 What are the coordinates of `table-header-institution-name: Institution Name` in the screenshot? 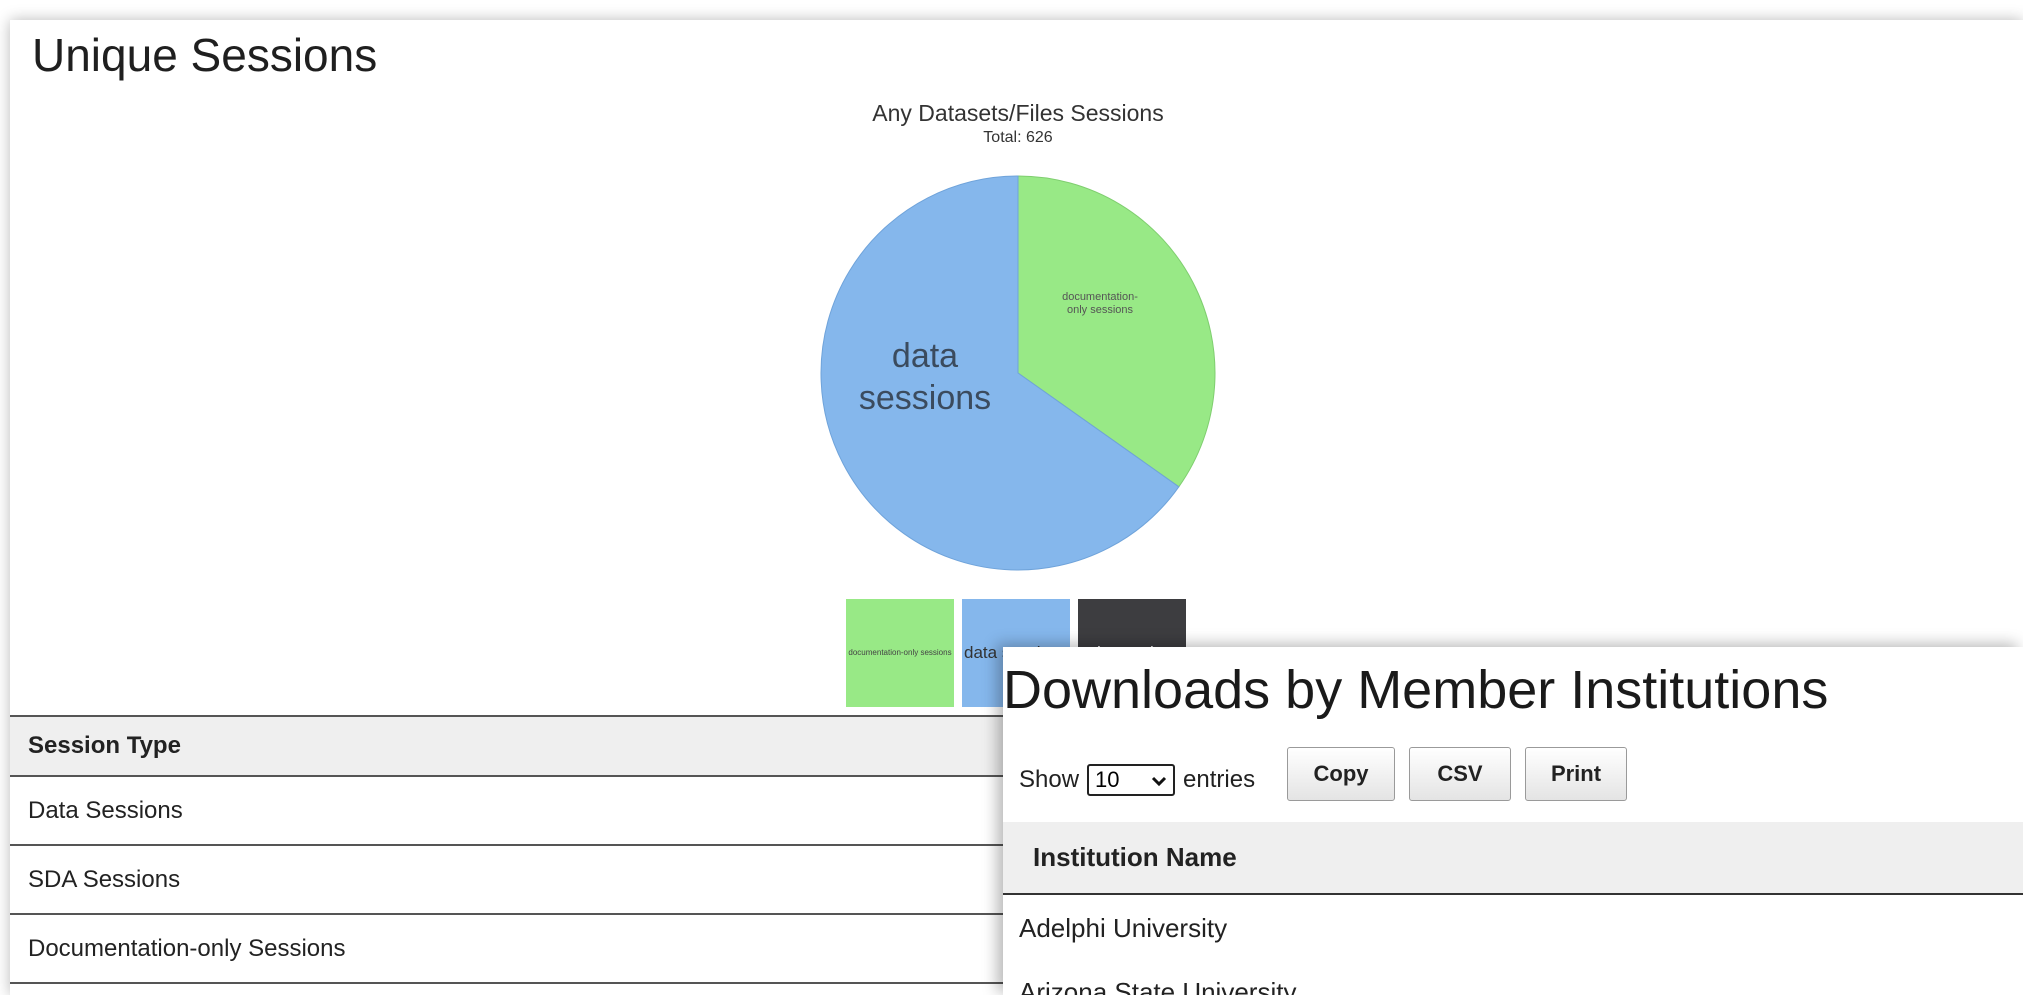 It's located at (1513, 858).